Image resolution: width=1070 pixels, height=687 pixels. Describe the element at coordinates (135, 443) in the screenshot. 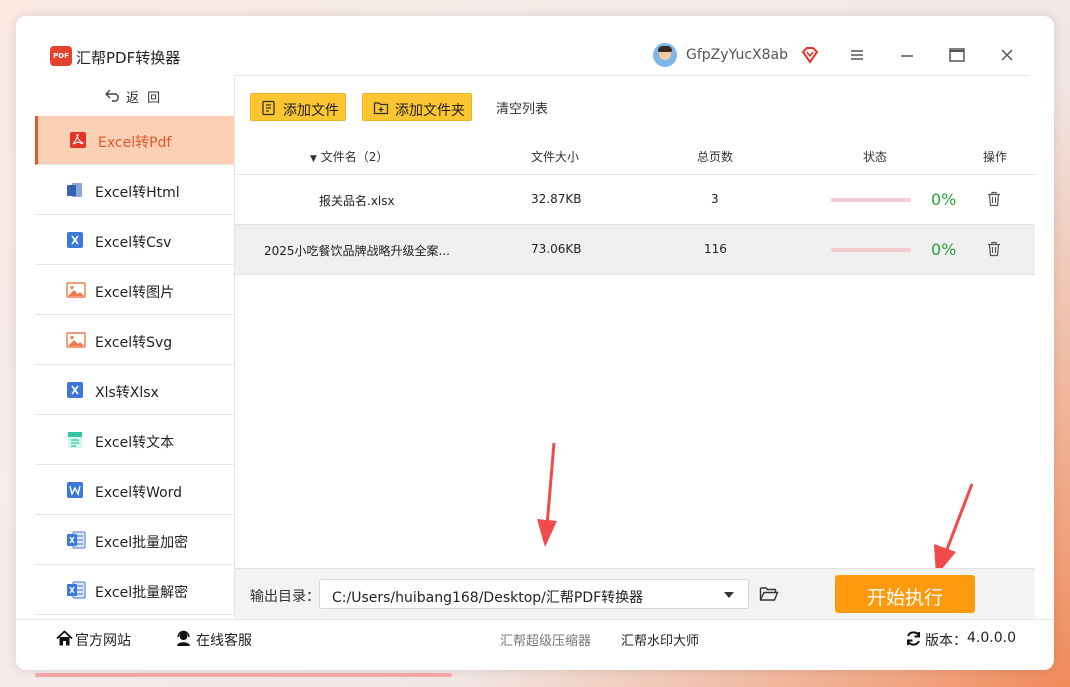

I see `sidebar-item-label: Excel转文本` at that location.